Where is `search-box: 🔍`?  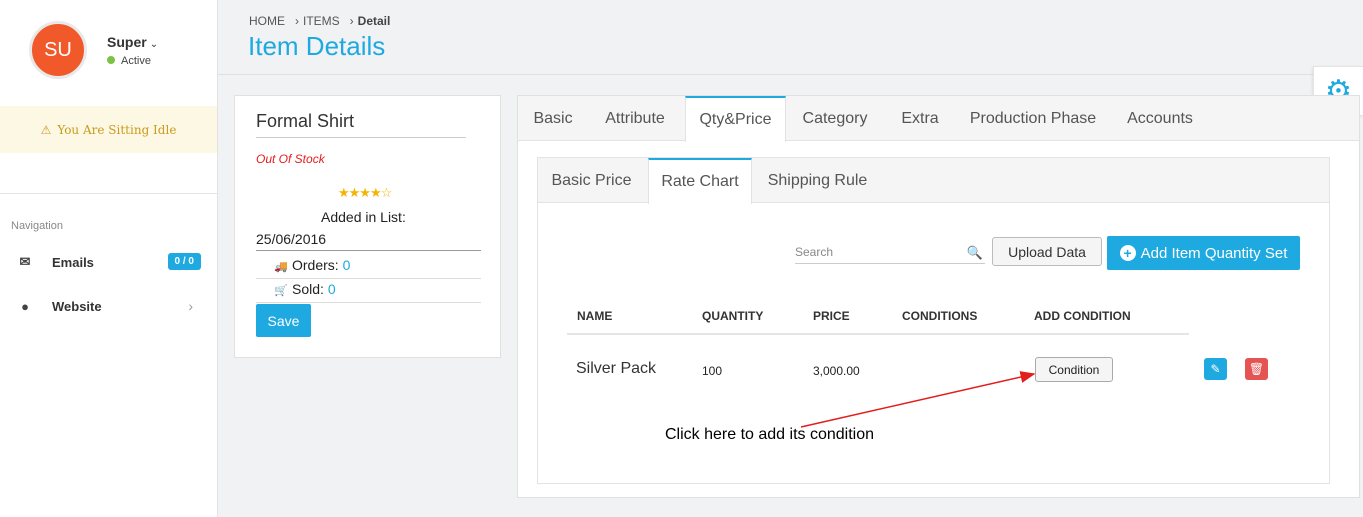 search-box: 🔍 is located at coordinates (890, 253).